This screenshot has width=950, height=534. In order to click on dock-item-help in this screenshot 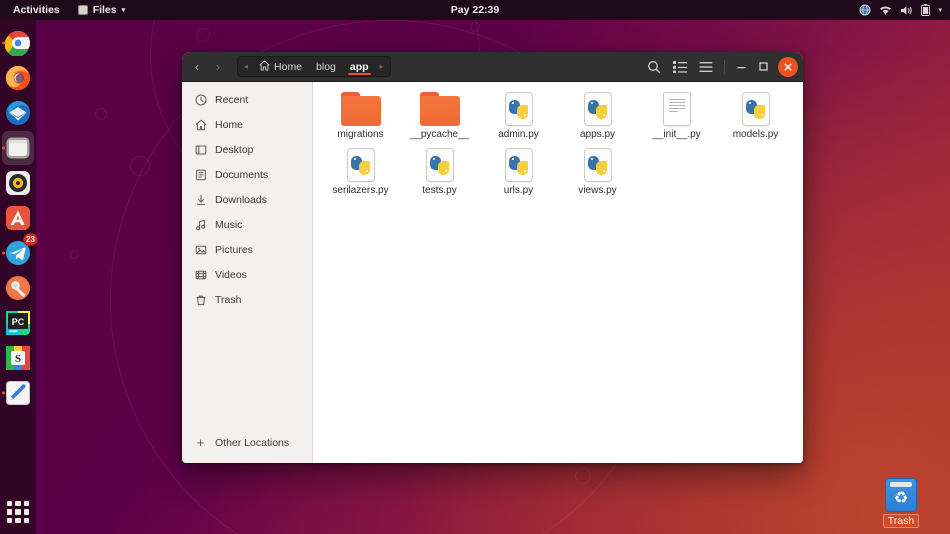, I will do `click(18, 288)`.